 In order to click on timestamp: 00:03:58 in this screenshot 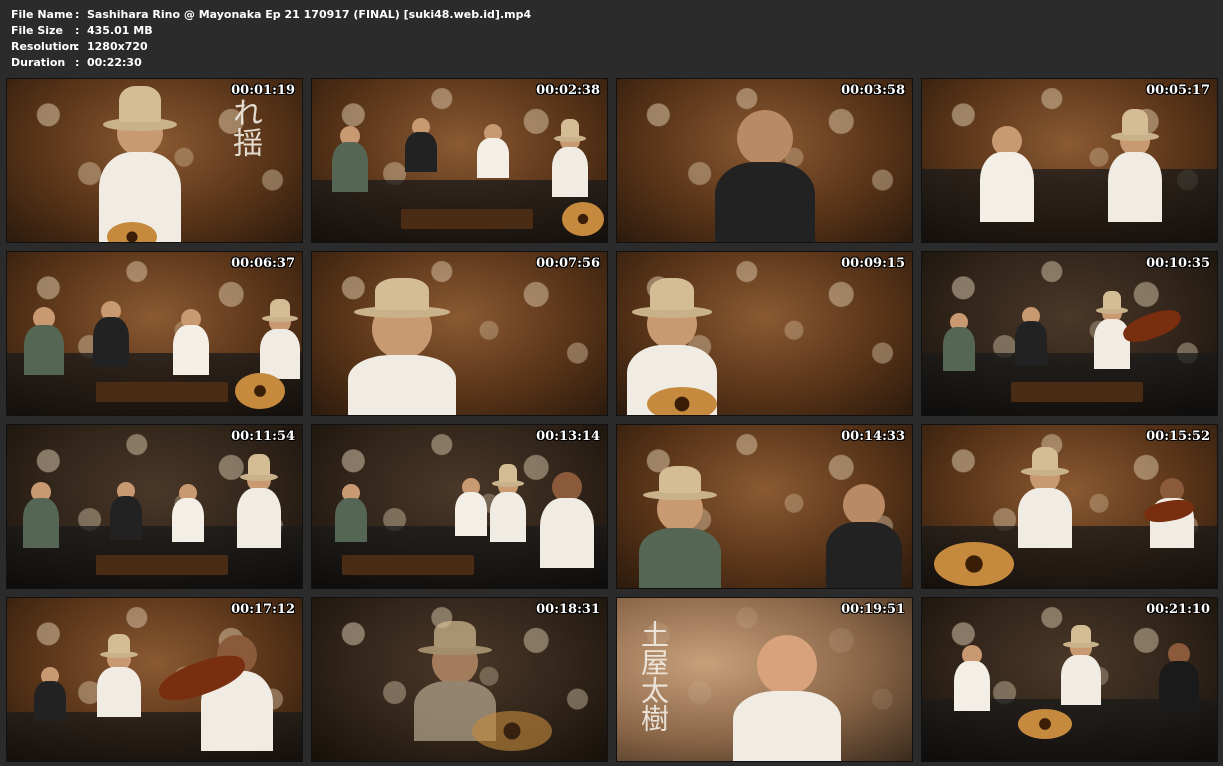, I will do `click(873, 90)`.